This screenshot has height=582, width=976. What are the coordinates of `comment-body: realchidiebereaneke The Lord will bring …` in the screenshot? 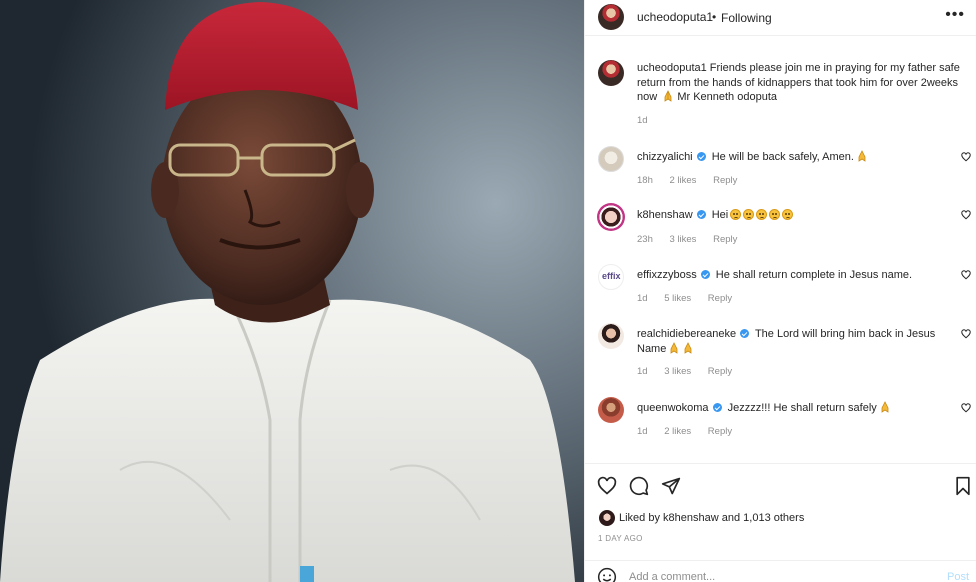 It's located at (793, 341).